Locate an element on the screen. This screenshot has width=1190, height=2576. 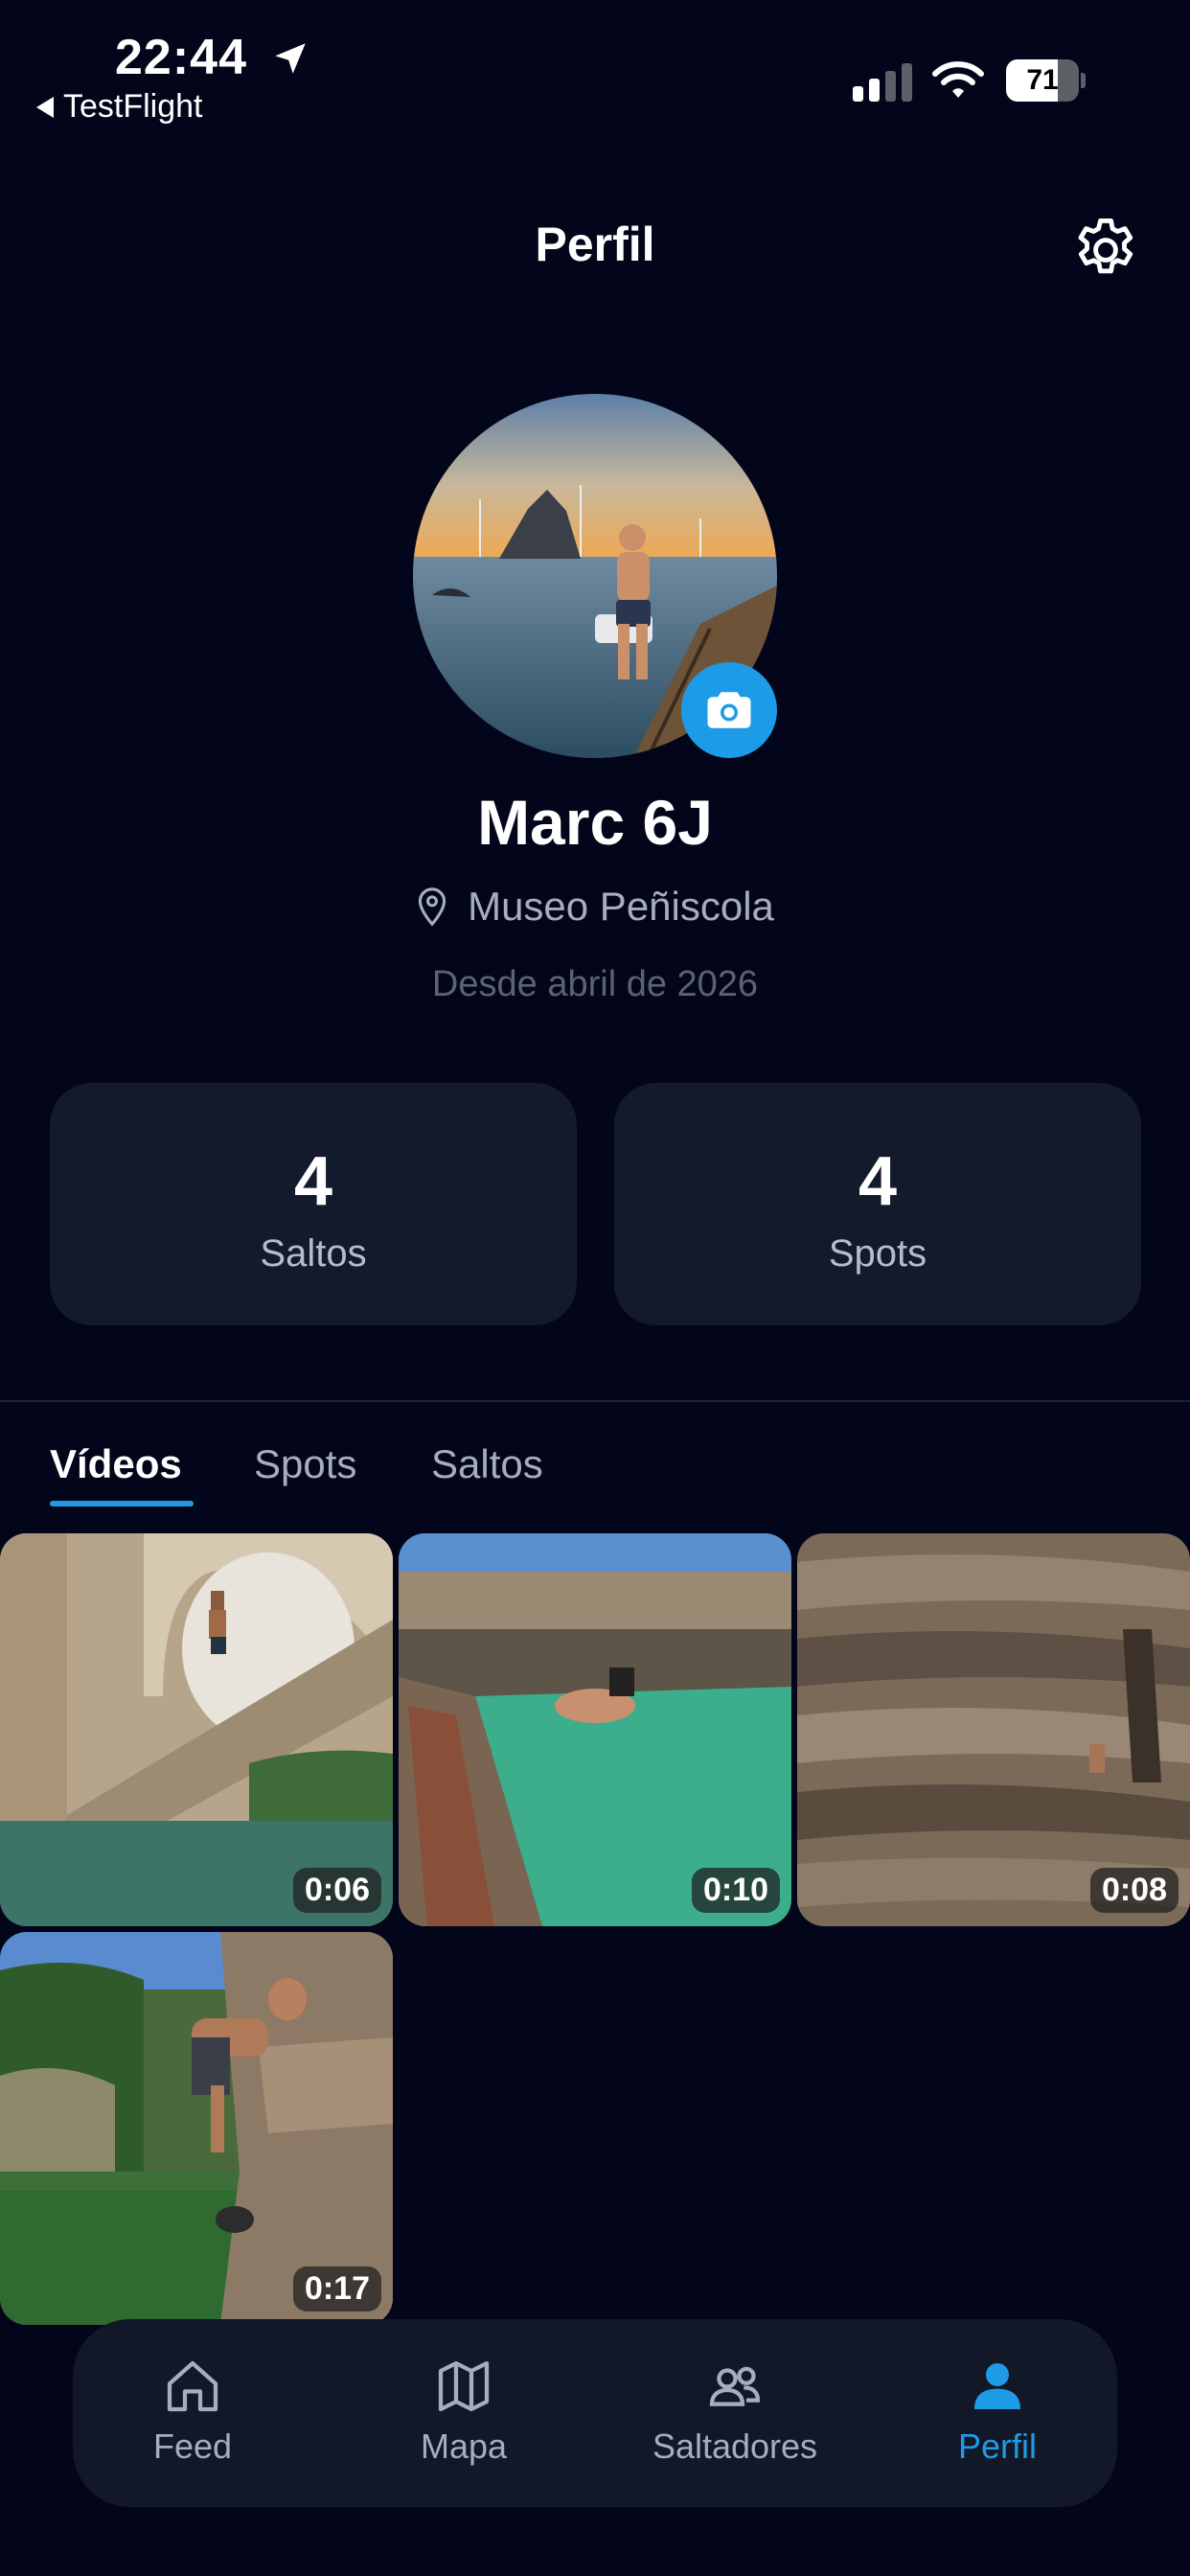
nav-label: Mapa is located at coordinates (464, 2446).